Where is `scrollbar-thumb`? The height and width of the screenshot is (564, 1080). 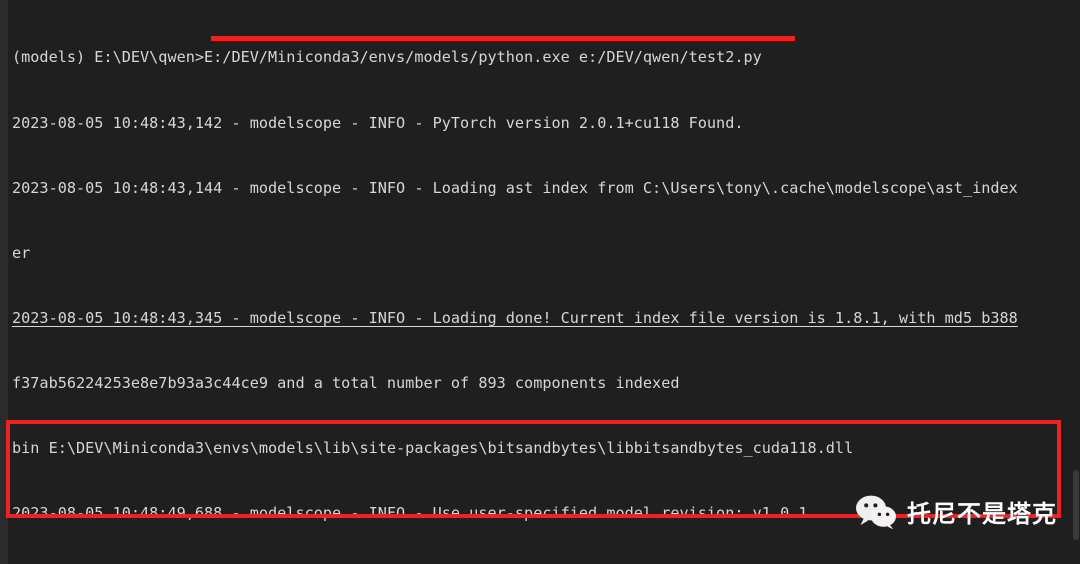 scrollbar-thumb is located at coordinates (1076, 505).